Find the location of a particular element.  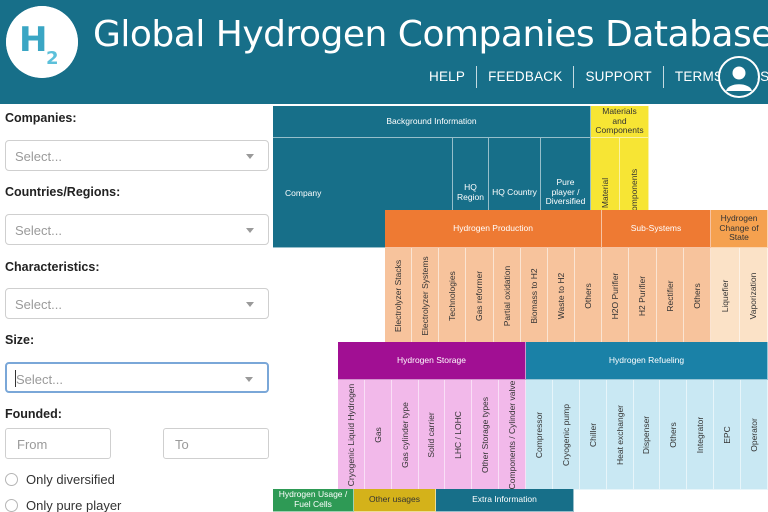

change-of-state-column-2: Vaporization is located at coordinates (753, 296).